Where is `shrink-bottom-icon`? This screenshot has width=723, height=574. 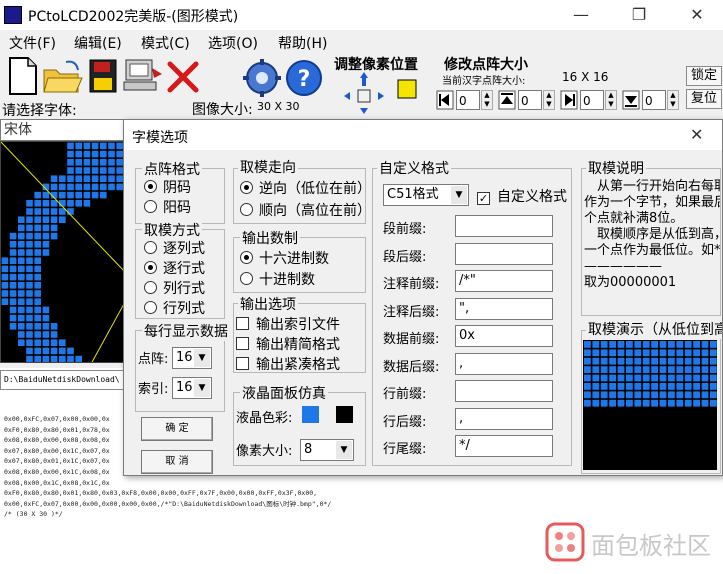 shrink-bottom-icon is located at coordinates (631, 100).